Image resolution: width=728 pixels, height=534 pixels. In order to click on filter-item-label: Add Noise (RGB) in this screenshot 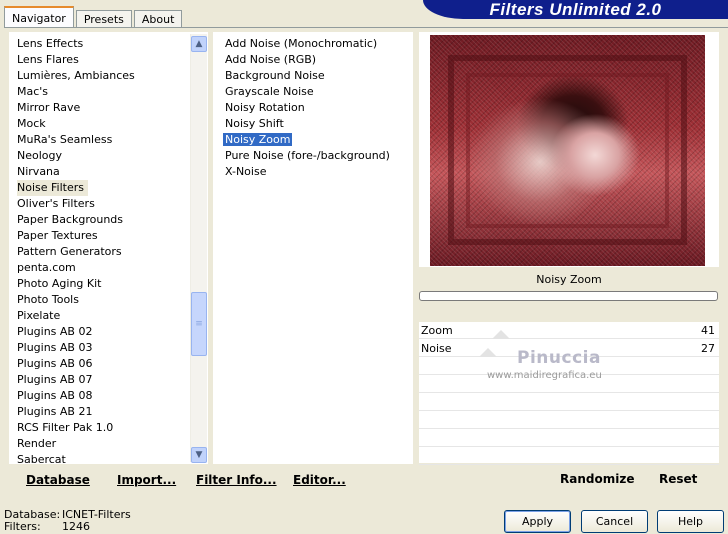, I will do `click(271, 59)`.